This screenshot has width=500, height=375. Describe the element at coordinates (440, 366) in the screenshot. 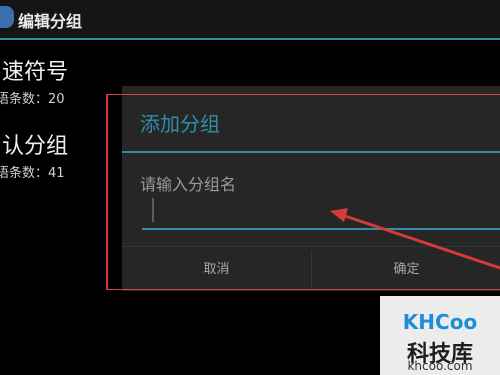

I see `watermark-url: khcoo.com` at that location.